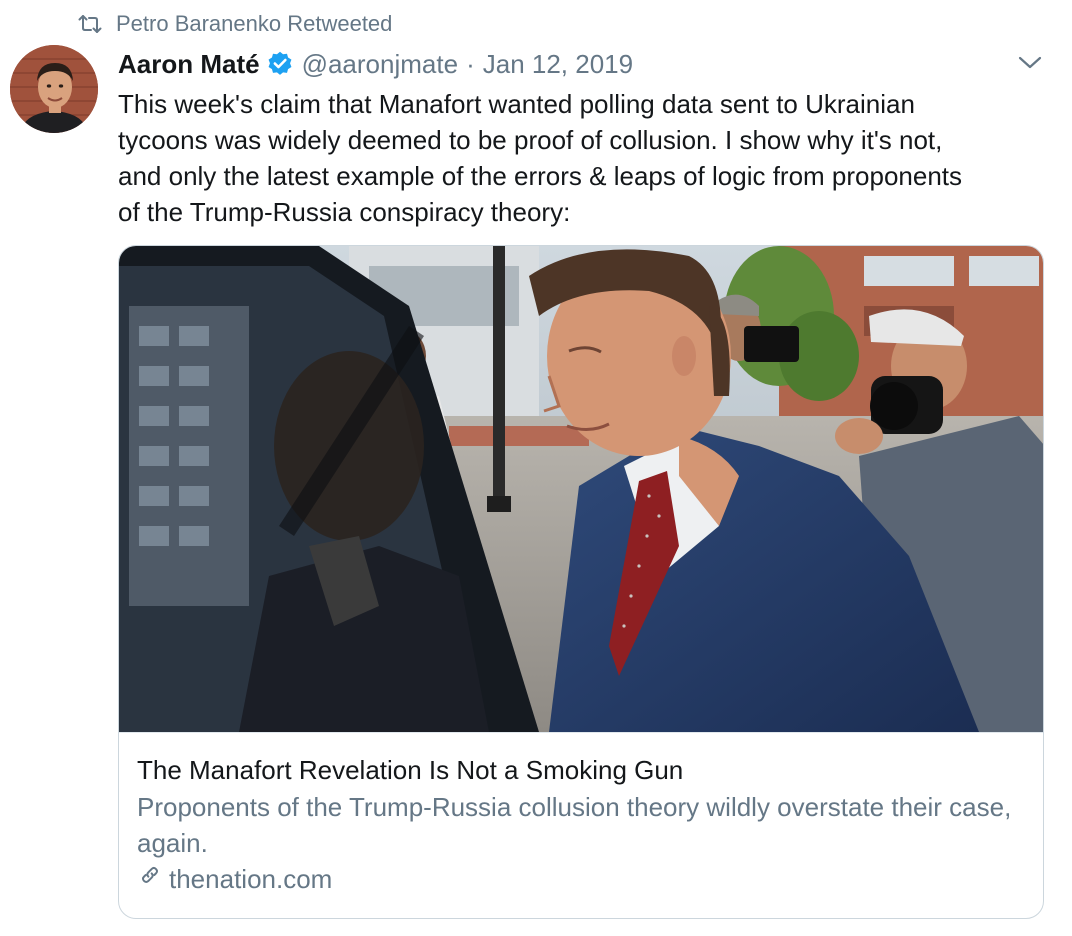 Image resolution: width=1072 pixels, height=936 pixels. Describe the element at coordinates (254, 23) in the screenshot. I see `retweet-label: Petro Baranenko Retweeted` at that location.